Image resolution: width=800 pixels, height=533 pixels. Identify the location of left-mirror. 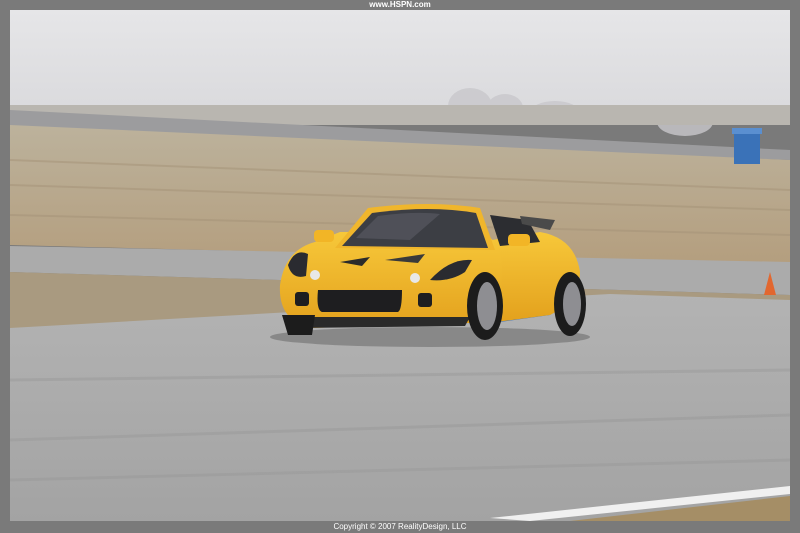
(324, 236).